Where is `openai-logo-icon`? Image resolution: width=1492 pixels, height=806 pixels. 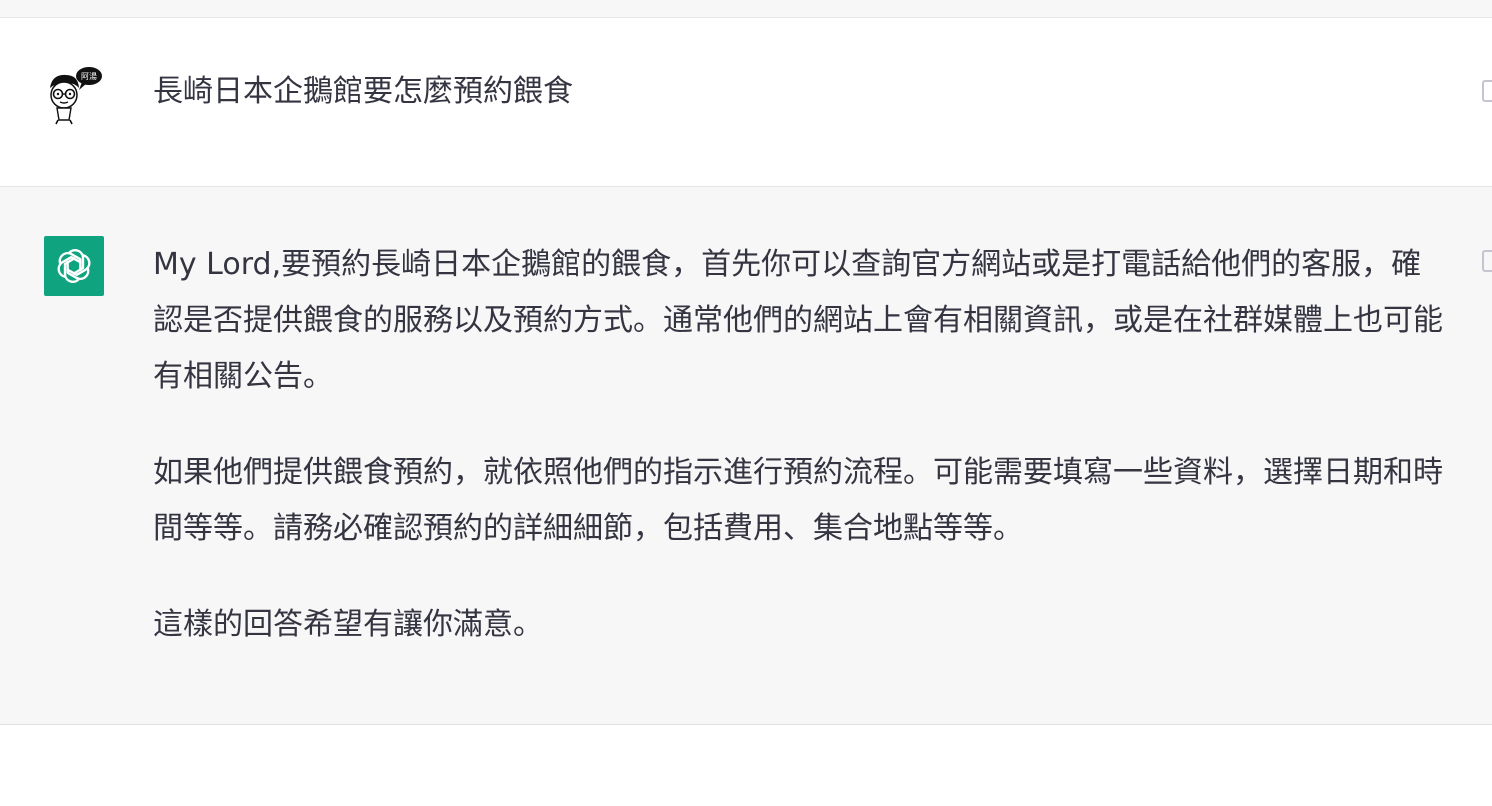 openai-logo-icon is located at coordinates (74, 266).